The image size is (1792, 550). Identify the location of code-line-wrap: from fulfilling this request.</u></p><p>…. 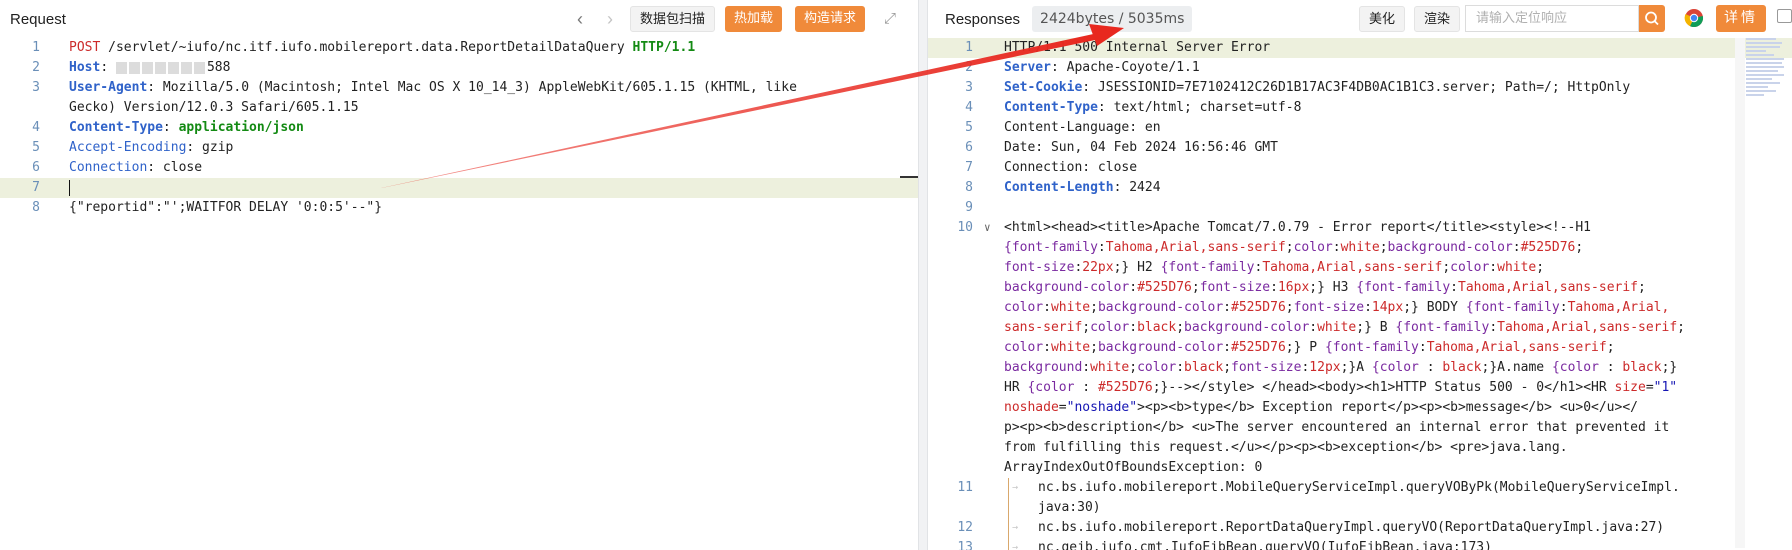
(1360, 448).